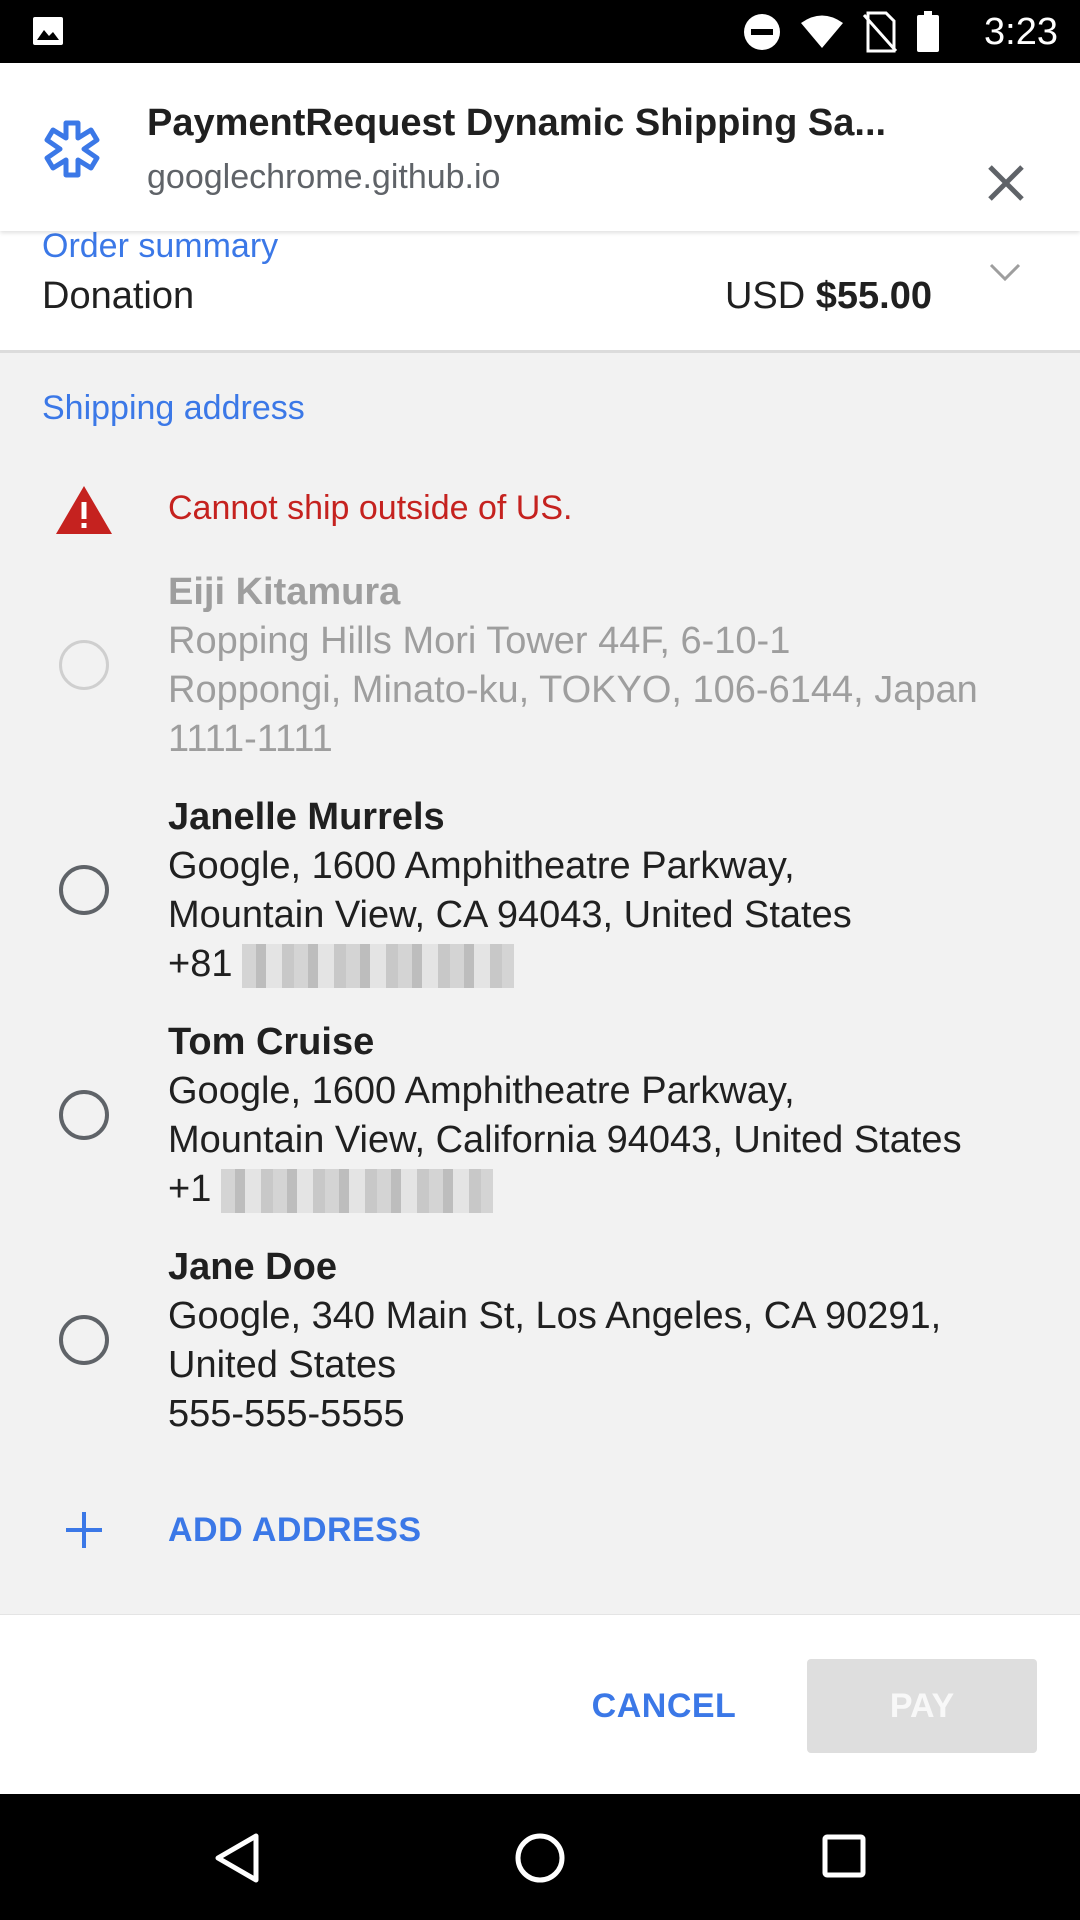 This screenshot has width=1080, height=1920. What do you see at coordinates (1005, 272) in the screenshot?
I see `chevron-down-icon` at bounding box center [1005, 272].